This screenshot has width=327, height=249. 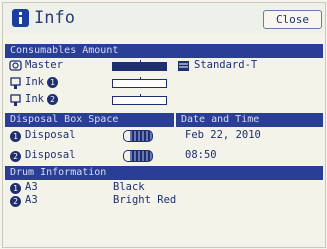 I want to click on ink1-label: Ink, so click(x=34, y=82).